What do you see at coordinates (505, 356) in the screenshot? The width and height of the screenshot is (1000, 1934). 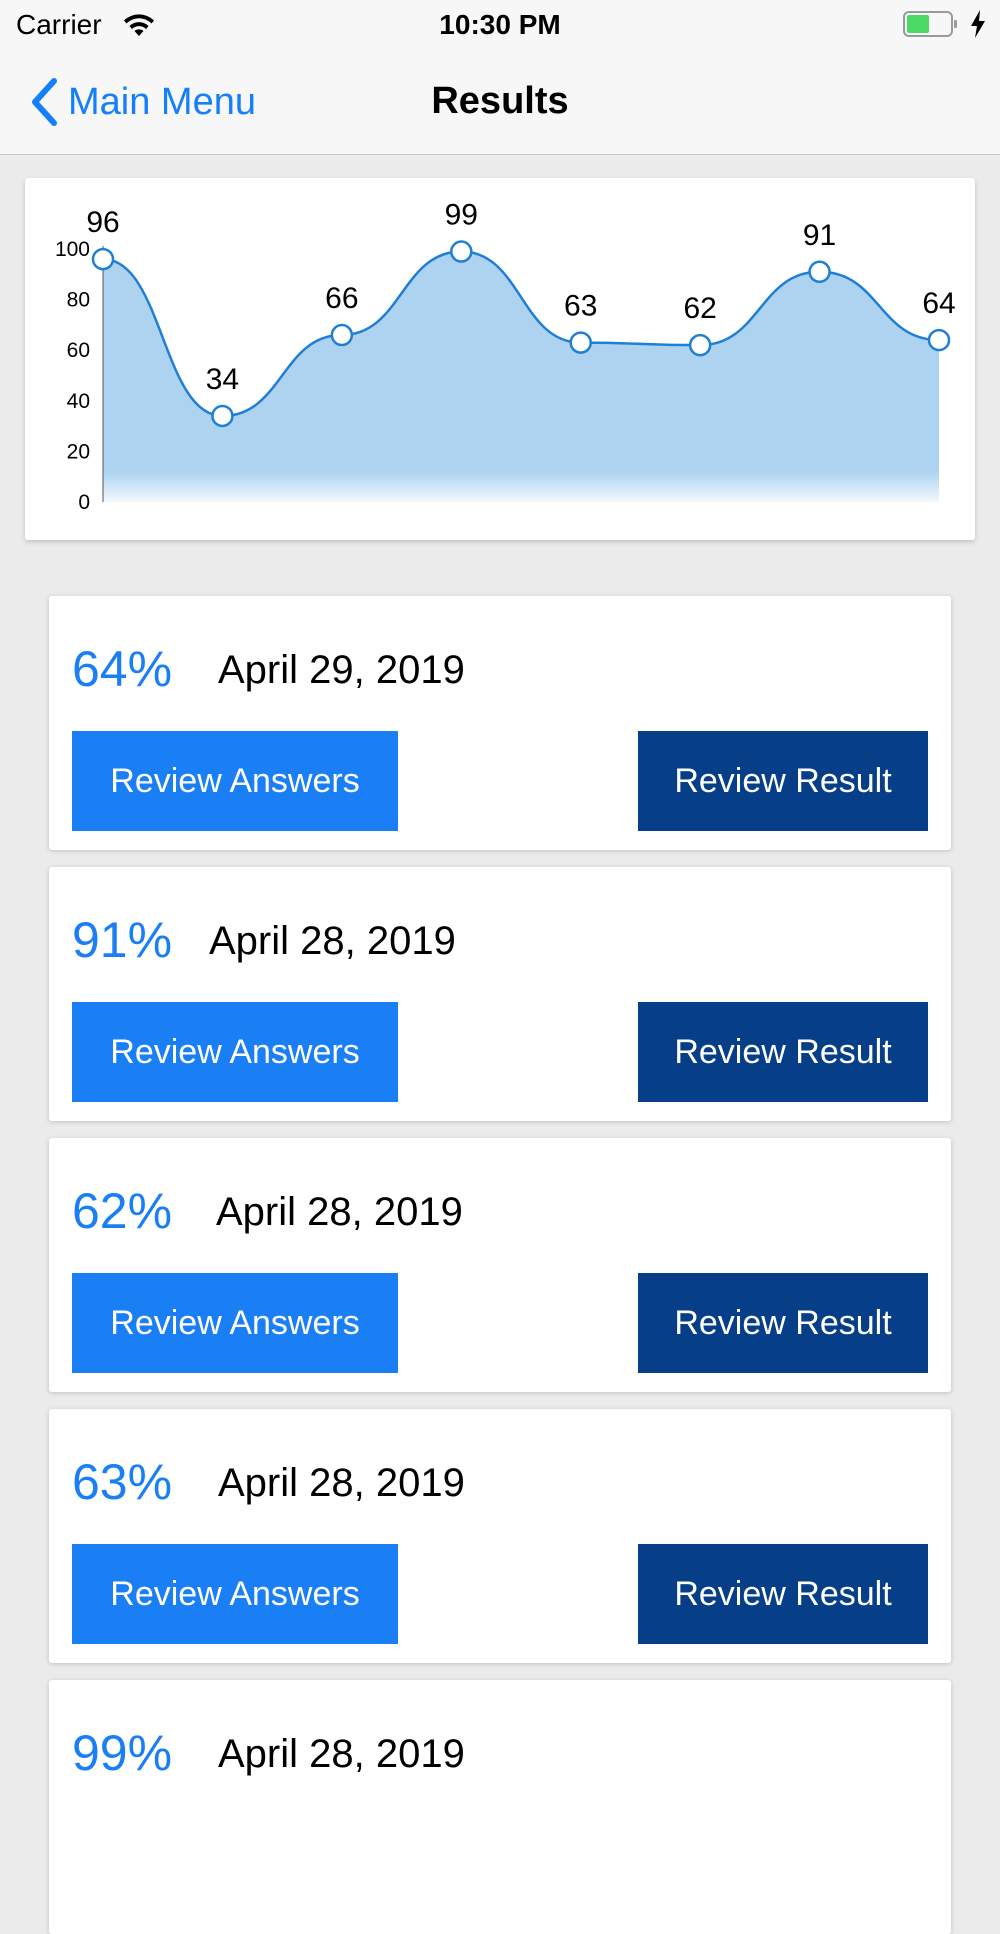 I see `results-chart-svg: 0 20 40 60 80 10096 34 66 99 63 62 91 64` at bounding box center [505, 356].